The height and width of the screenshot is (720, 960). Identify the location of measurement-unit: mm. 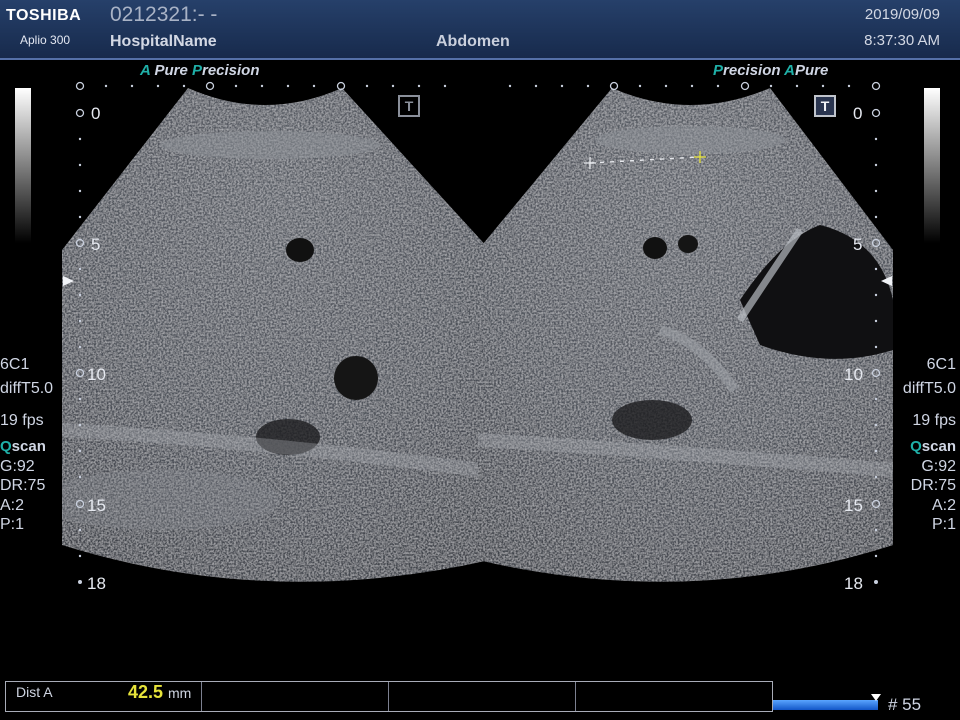
(180, 693).